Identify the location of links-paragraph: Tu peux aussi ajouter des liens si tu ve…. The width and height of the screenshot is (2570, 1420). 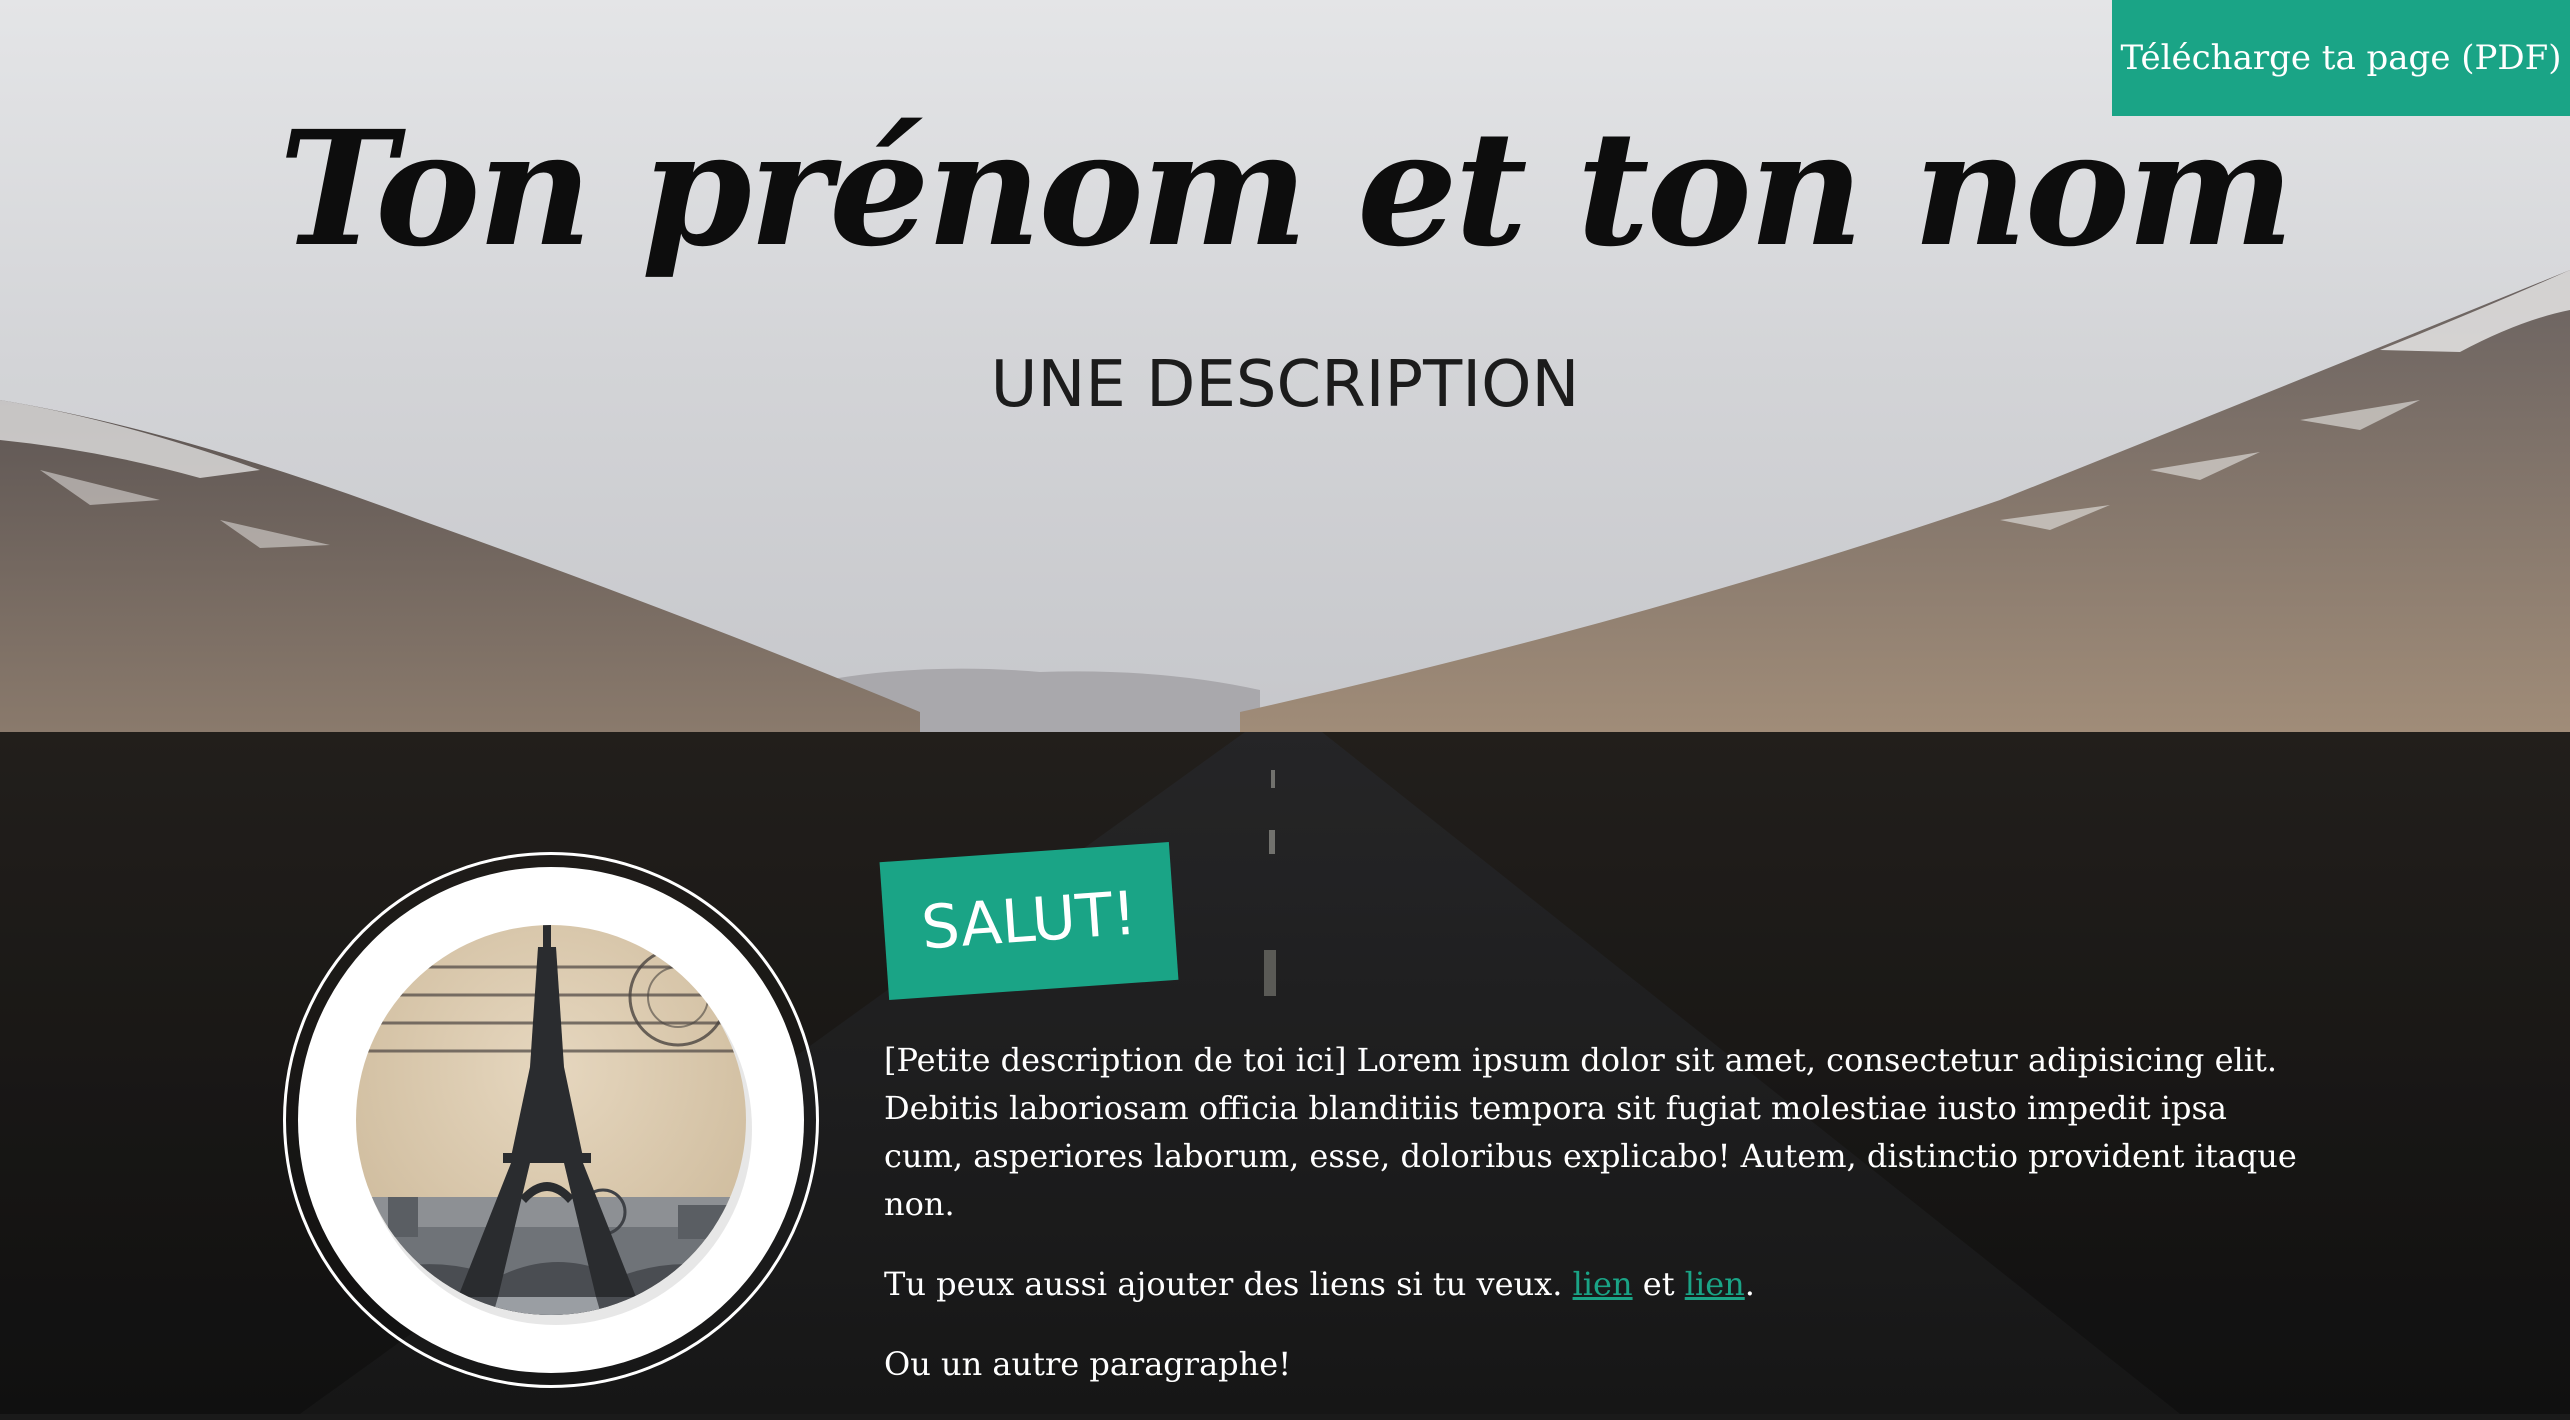
(1594, 1284).